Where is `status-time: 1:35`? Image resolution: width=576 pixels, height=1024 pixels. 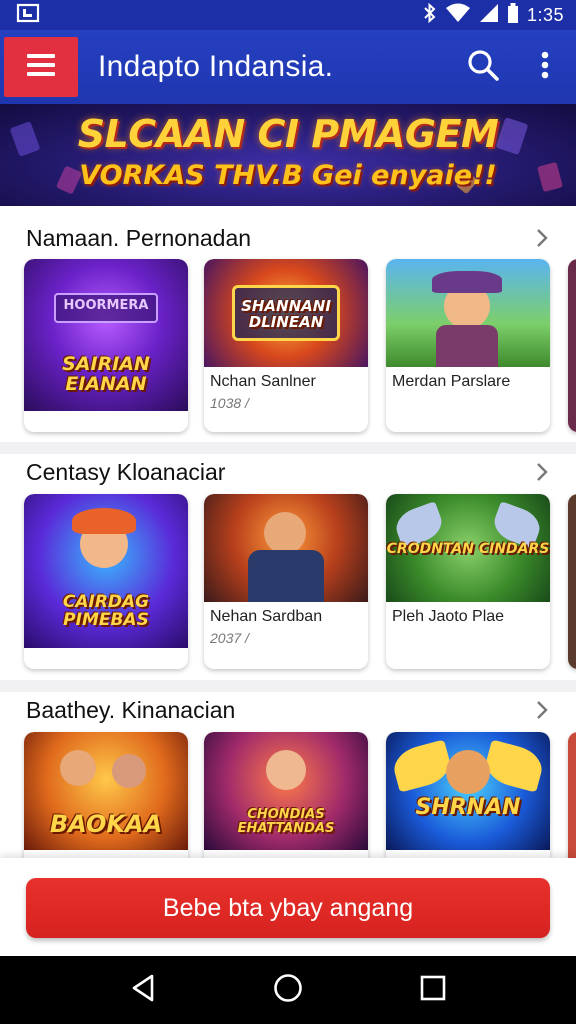
status-time: 1:35 is located at coordinates (545, 14).